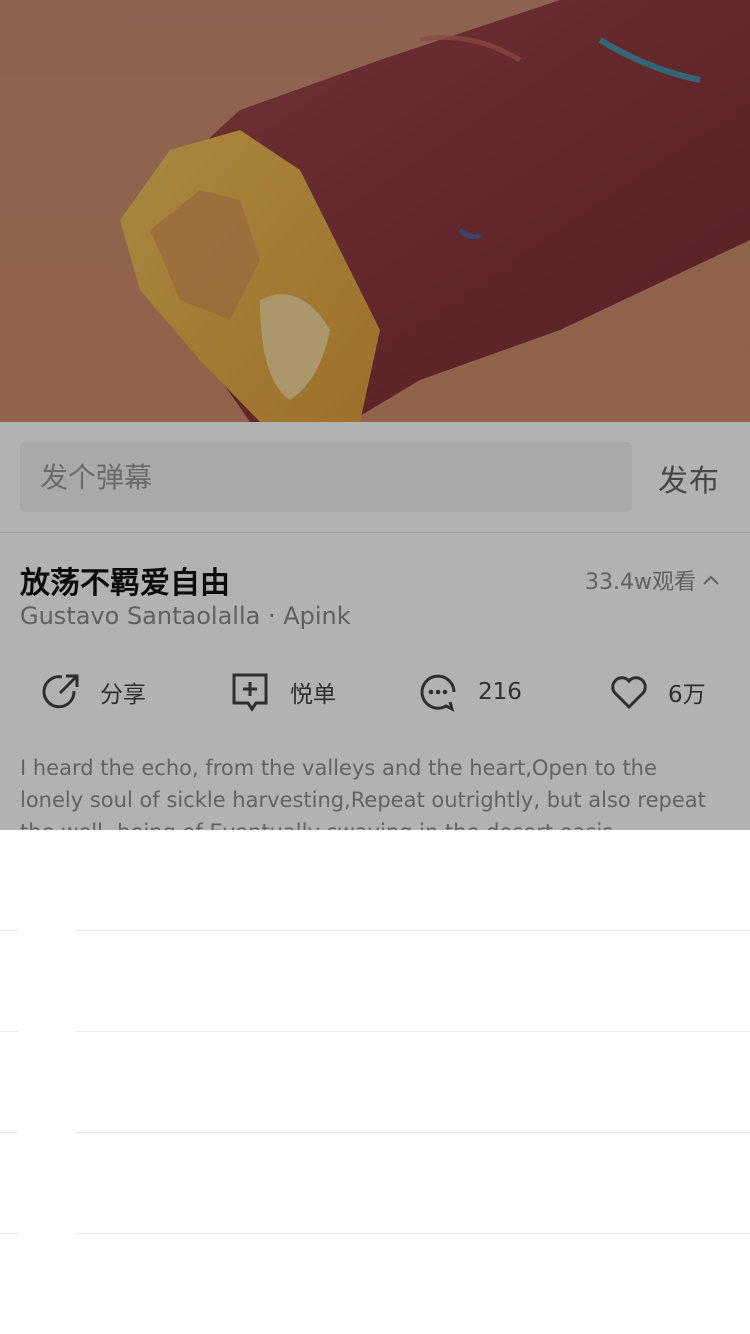 This screenshot has height=1334, width=750. What do you see at coordinates (470, 692) in the screenshot?
I see `comment-button: 216` at bounding box center [470, 692].